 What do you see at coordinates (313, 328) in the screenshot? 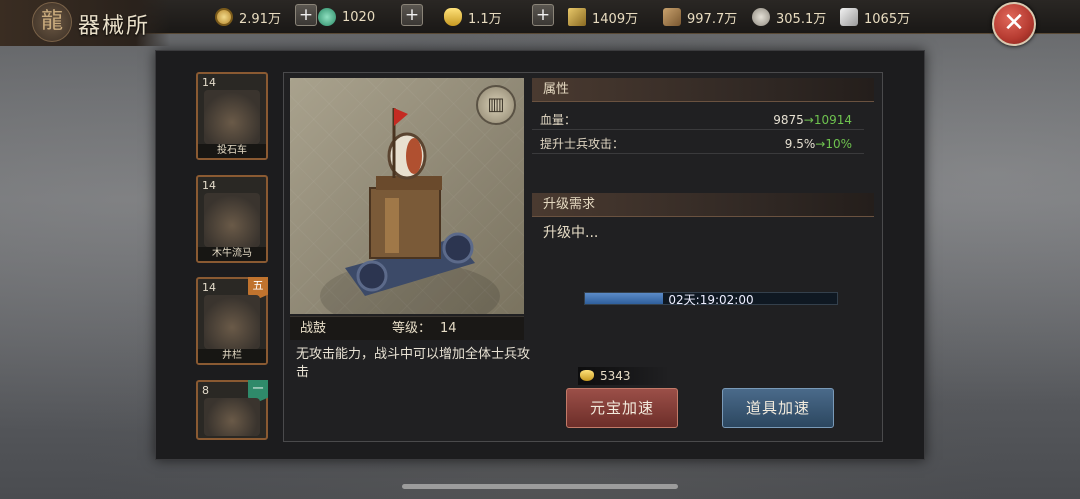
I see `unit-name: 战鼓` at bounding box center [313, 328].